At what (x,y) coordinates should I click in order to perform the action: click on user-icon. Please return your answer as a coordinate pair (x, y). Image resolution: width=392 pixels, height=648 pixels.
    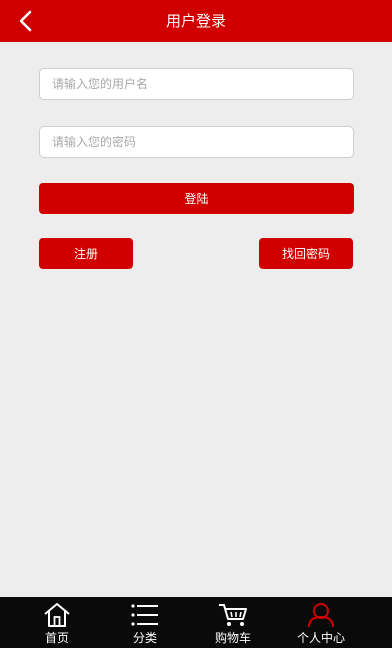
    Looking at the image, I should click on (321, 615).